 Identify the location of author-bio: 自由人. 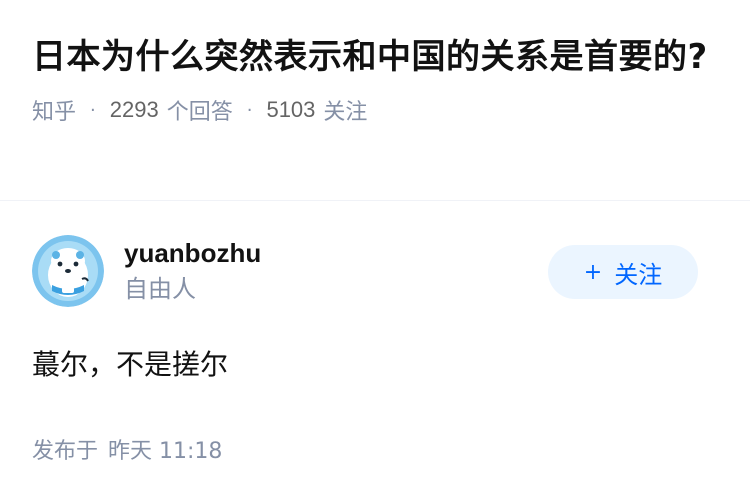
(160, 289).